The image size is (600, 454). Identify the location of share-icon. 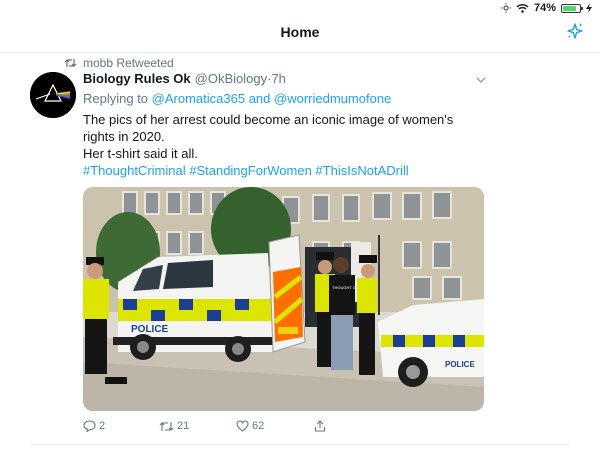
(320, 426).